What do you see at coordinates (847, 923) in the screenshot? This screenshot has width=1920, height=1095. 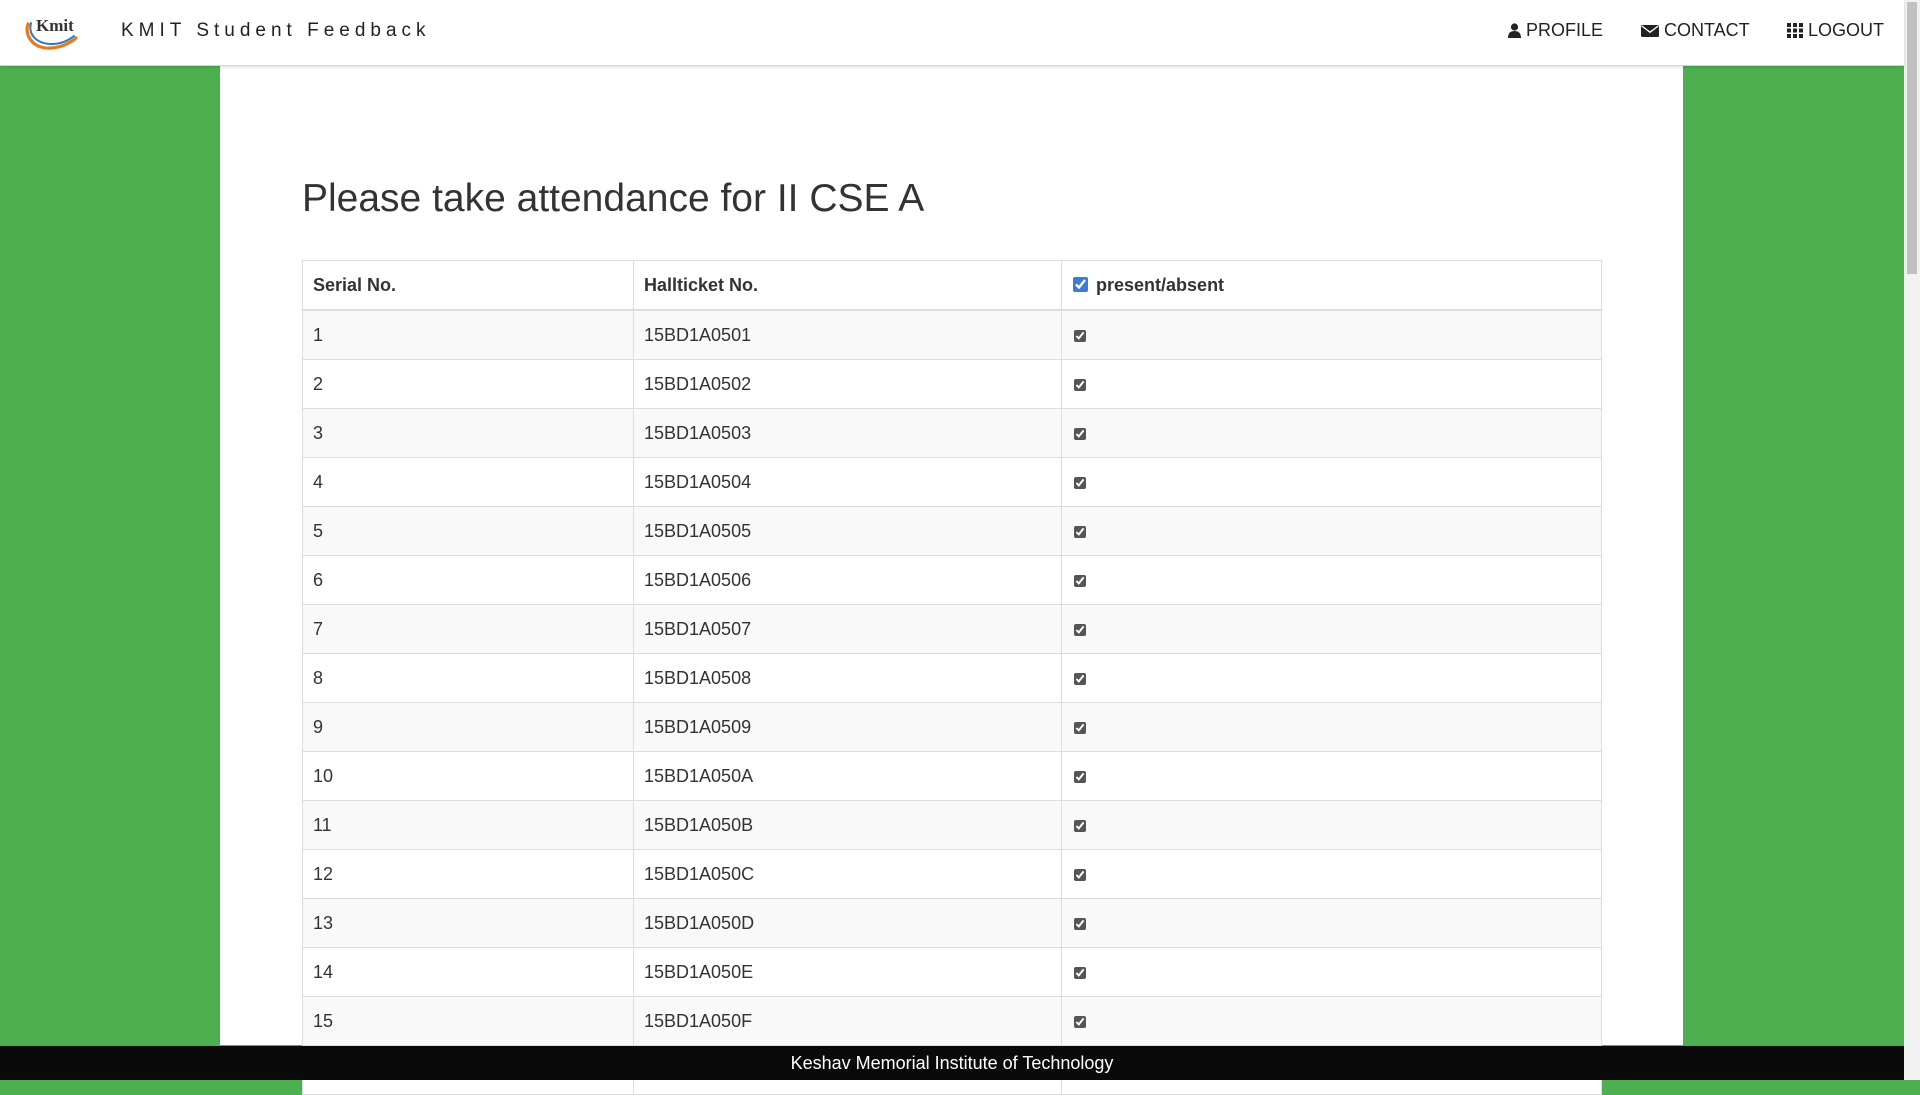 I see `hallticket-cell: 15BD1A050D` at bounding box center [847, 923].